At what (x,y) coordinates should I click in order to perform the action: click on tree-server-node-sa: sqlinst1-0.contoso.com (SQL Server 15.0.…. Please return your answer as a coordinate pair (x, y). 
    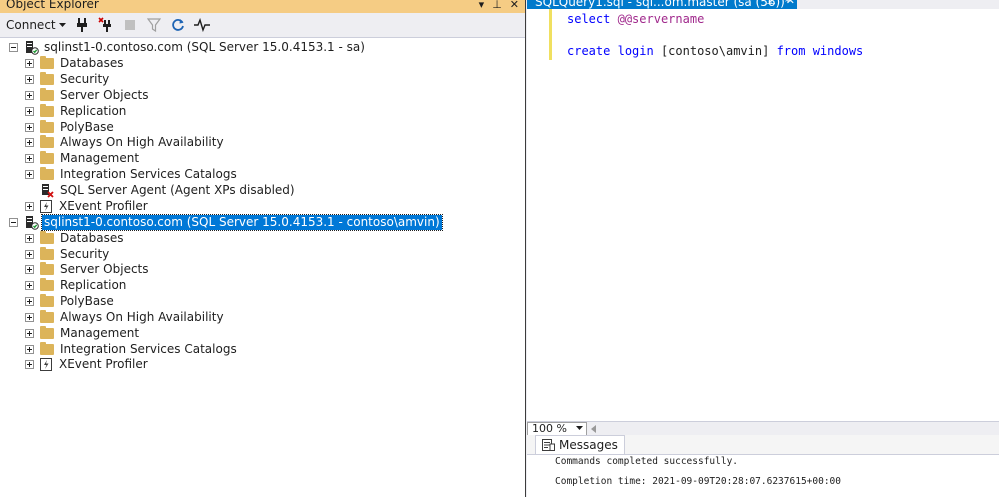
    Looking at the image, I should click on (188, 47).